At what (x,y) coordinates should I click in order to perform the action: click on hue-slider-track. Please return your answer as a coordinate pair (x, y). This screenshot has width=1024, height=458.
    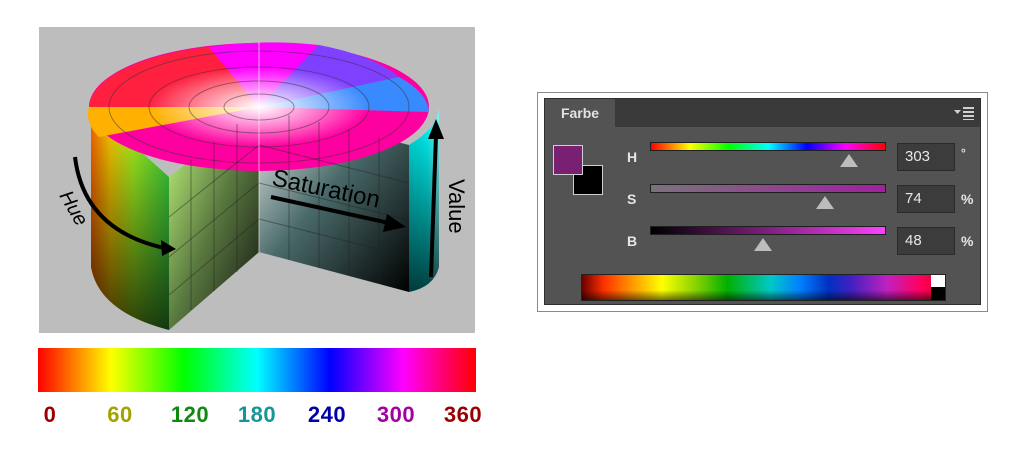
    Looking at the image, I should click on (768, 146).